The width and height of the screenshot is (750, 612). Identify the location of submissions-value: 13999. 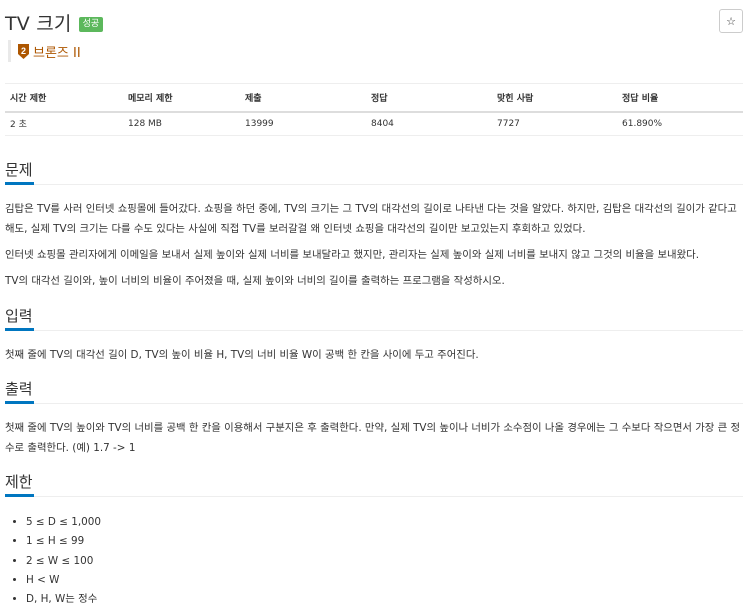
(303, 123).